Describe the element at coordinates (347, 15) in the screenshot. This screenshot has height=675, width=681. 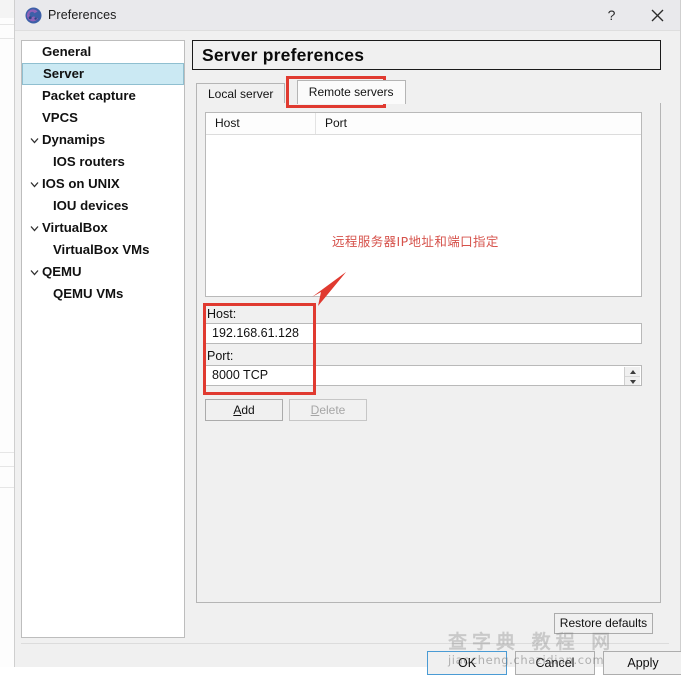
I see `title-bar: Preferences ?` at that location.